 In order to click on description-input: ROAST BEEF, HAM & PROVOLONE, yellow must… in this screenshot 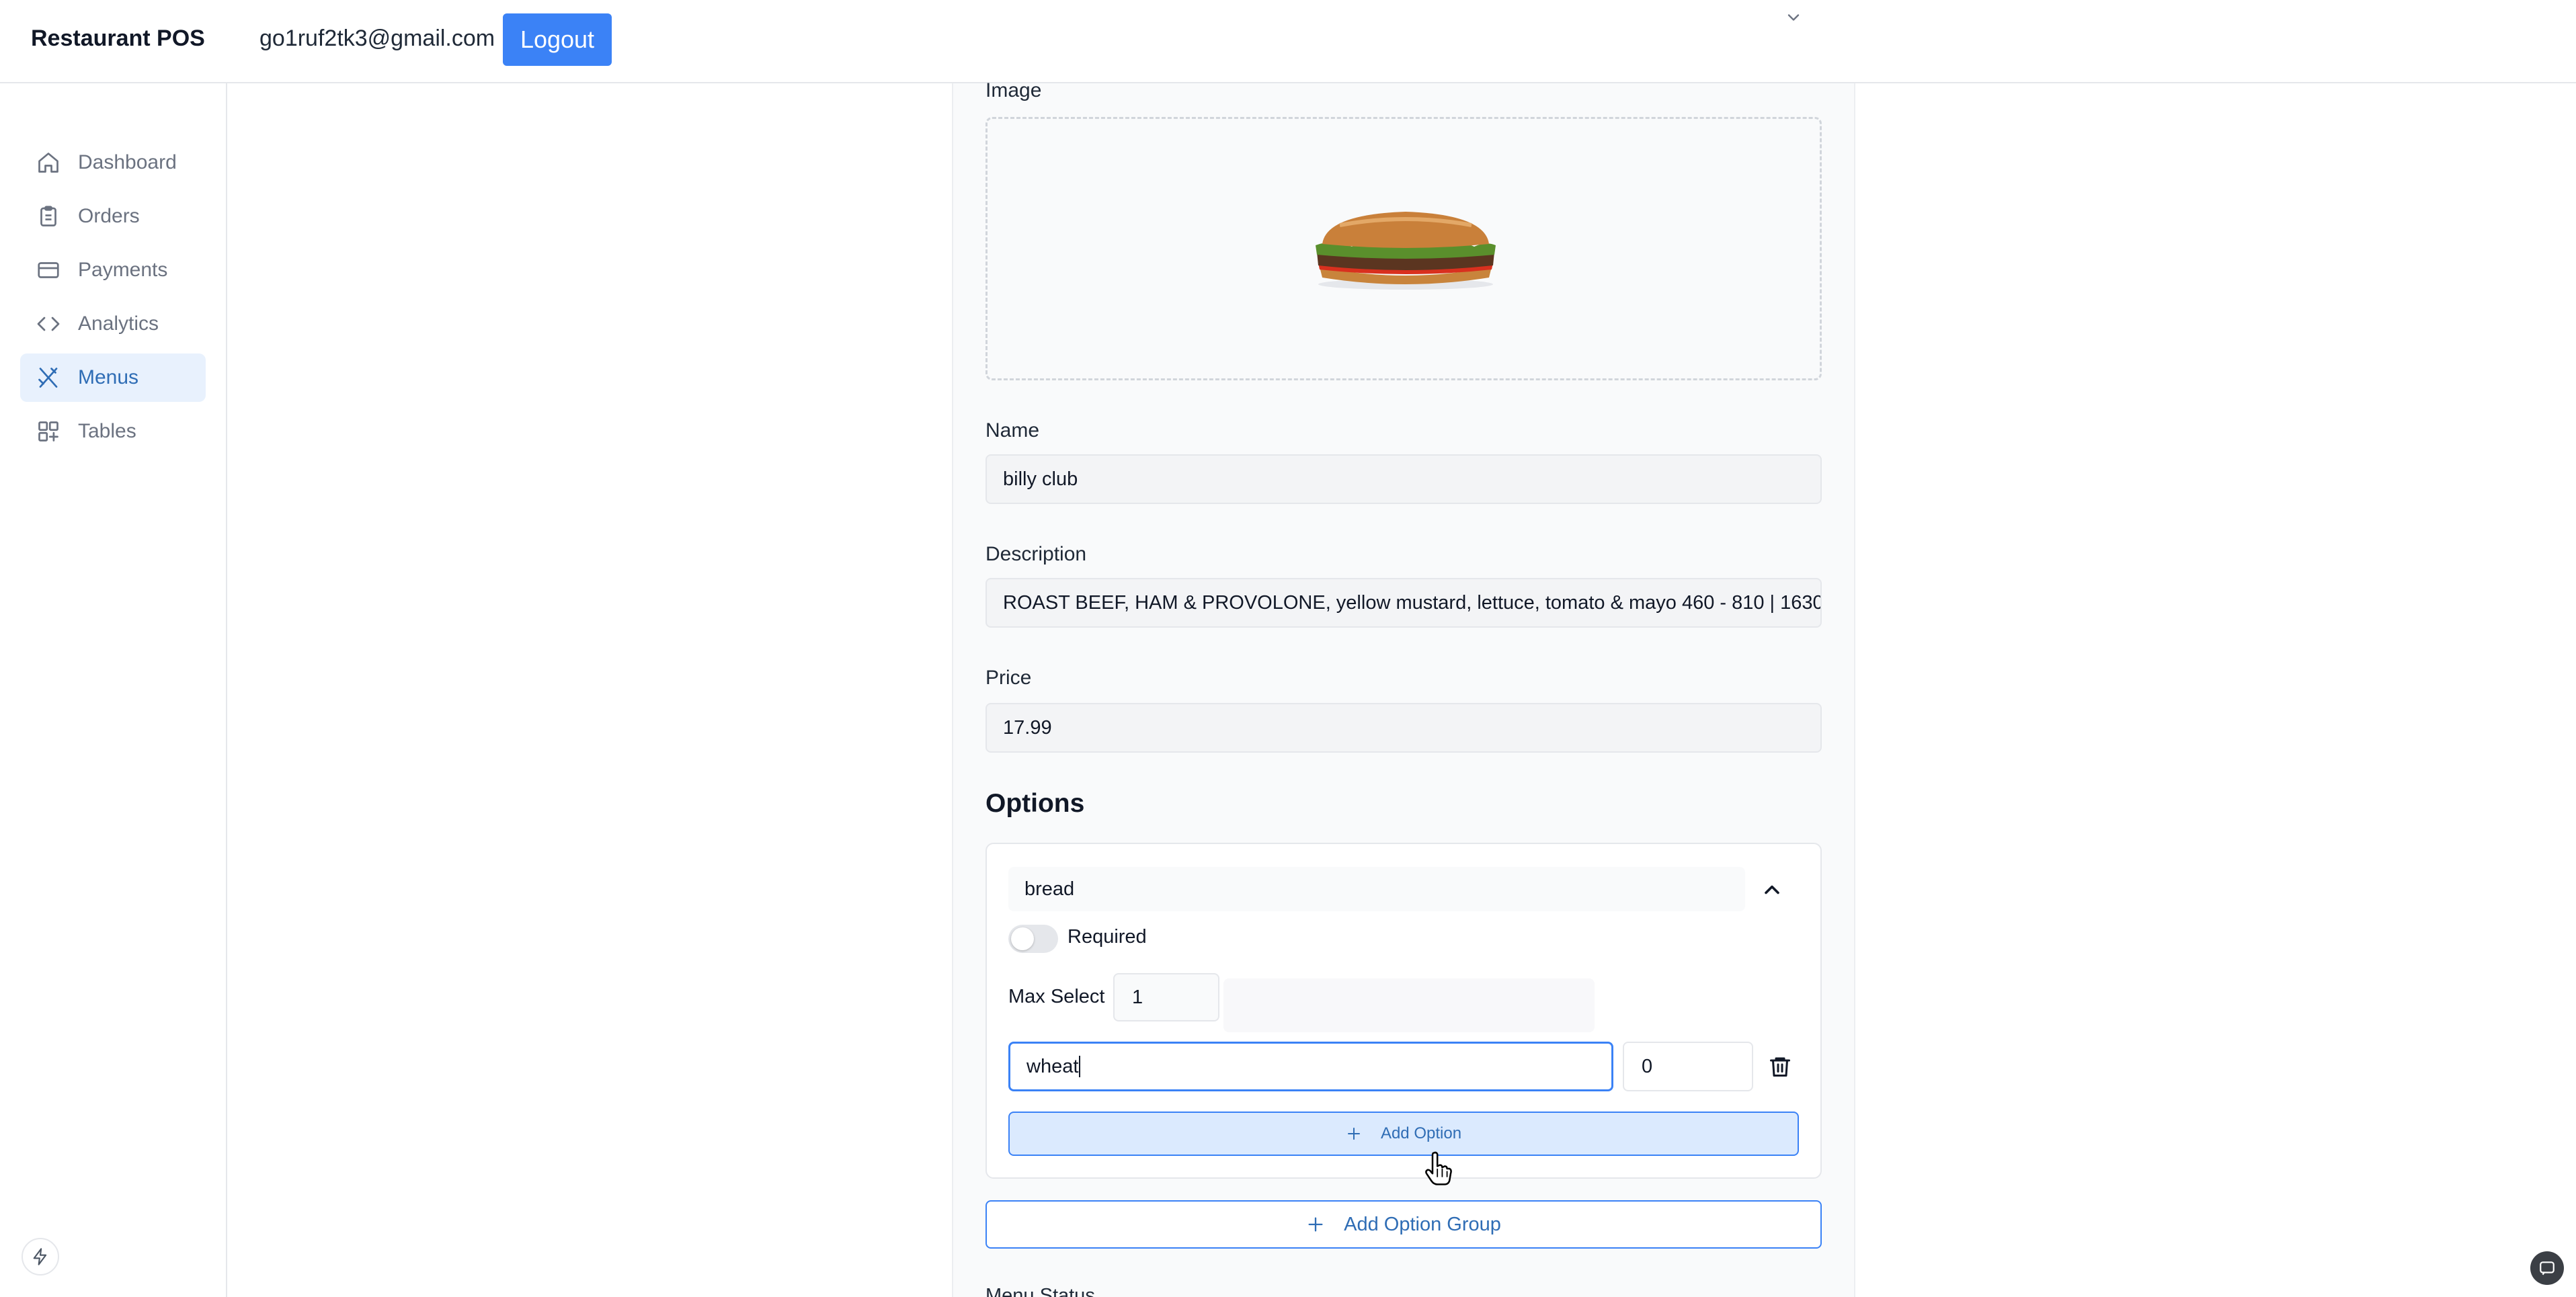, I will do `click(1403, 603)`.